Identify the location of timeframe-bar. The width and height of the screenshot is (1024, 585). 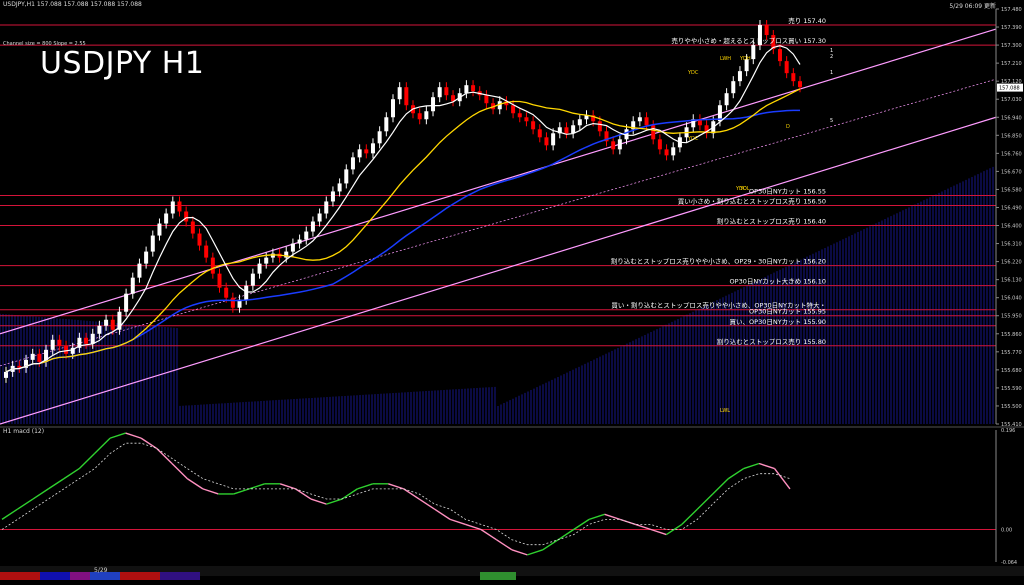
(512, 573).